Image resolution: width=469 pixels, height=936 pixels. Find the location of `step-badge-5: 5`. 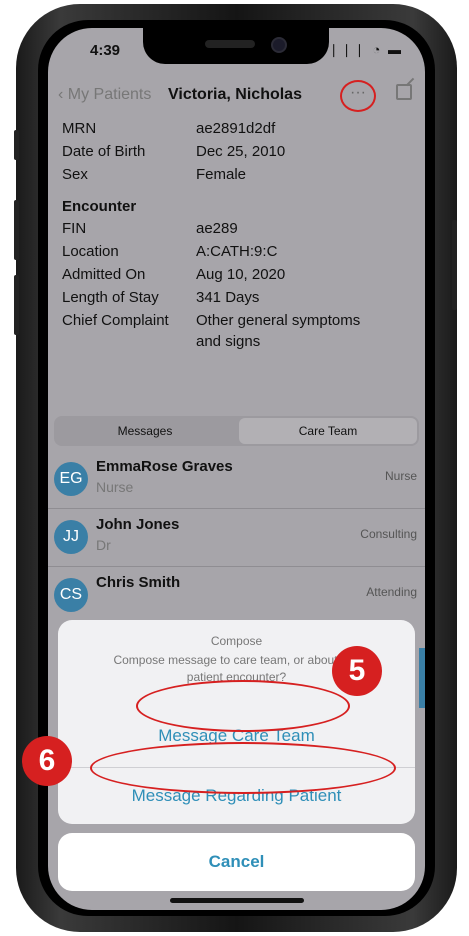

step-badge-5: 5 is located at coordinates (357, 671).